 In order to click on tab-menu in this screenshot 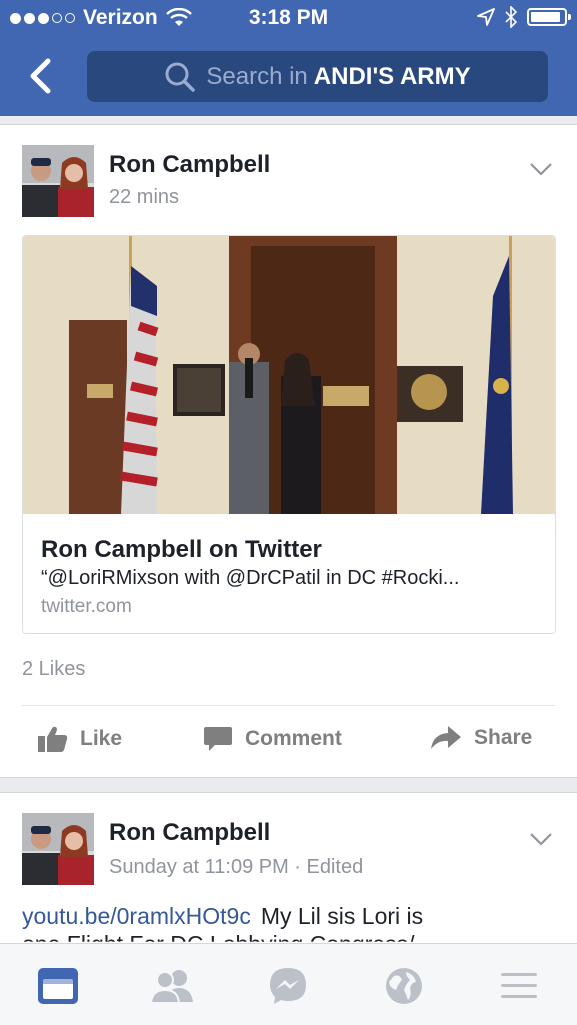, I will do `click(519, 986)`.